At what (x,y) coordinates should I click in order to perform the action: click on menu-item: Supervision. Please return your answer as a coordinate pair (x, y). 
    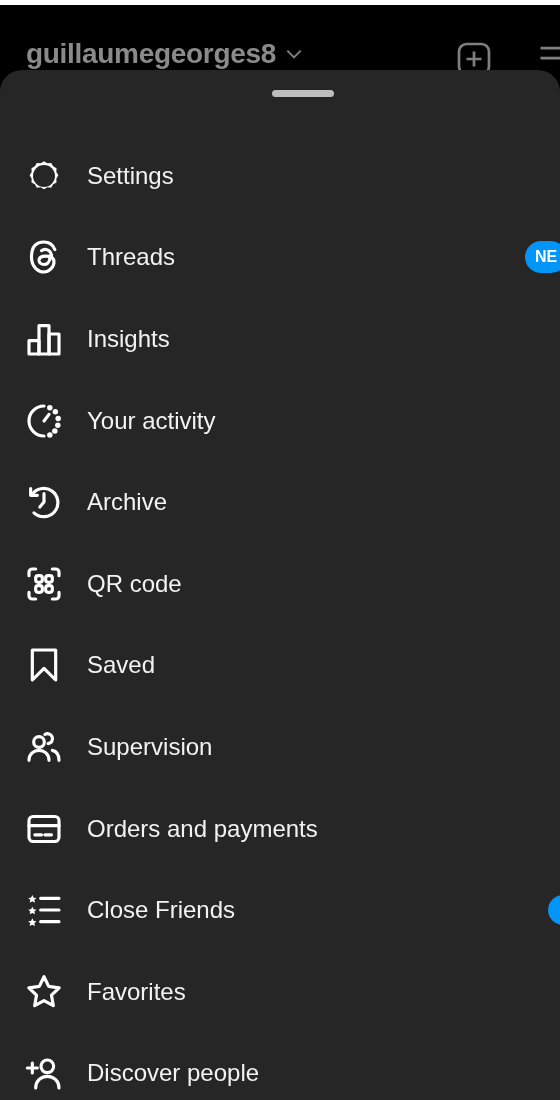
    Looking at the image, I should click on (150, 746).